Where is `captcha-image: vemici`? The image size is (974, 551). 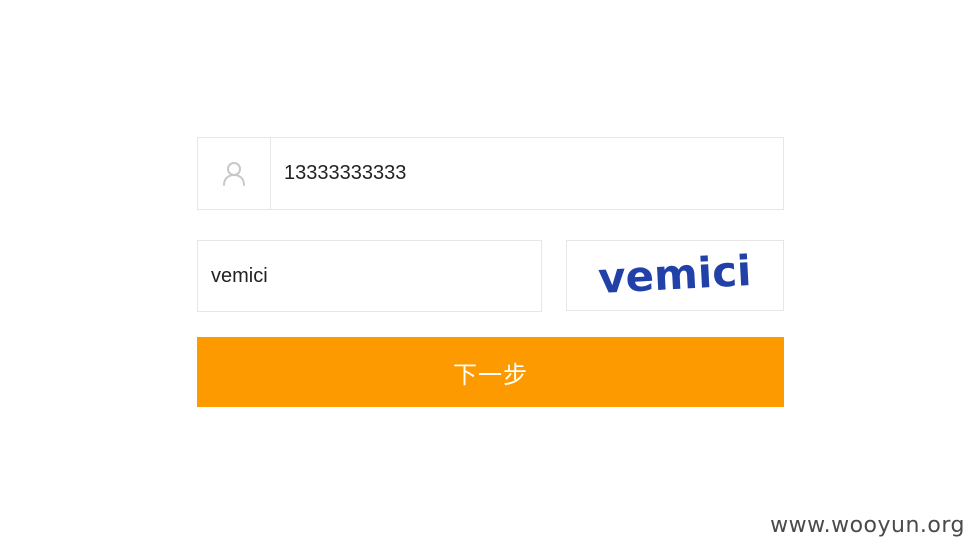
captcha-image: vemici is located at coordinates (675, 275).